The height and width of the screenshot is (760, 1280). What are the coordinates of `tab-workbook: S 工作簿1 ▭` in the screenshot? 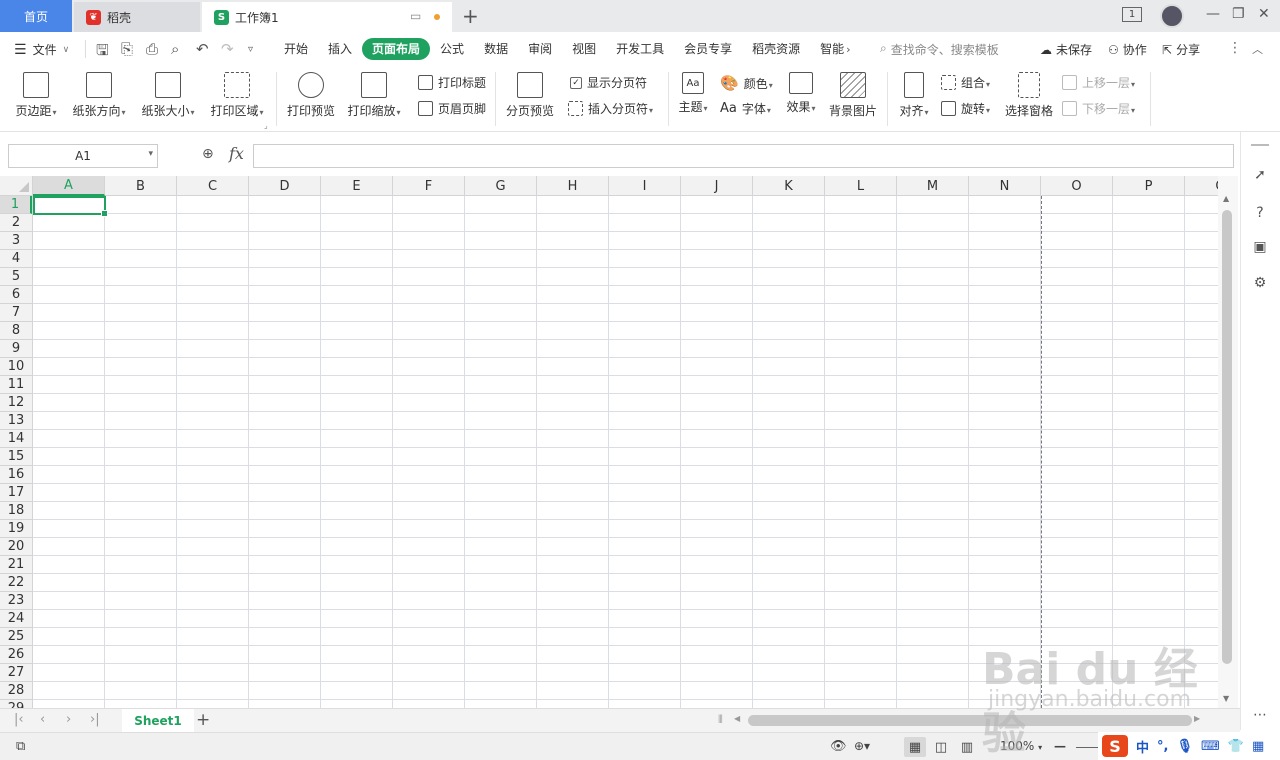 It's located at (327, 17).